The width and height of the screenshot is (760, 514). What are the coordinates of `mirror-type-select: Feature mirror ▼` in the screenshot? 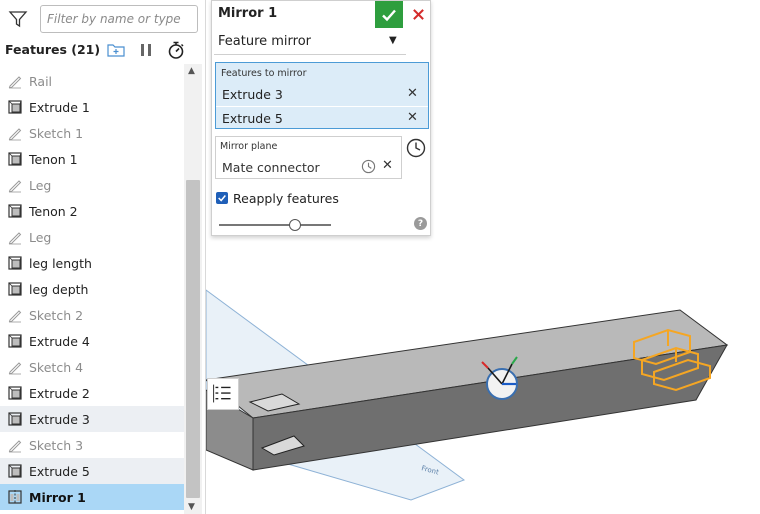 It's located at (310, 42).